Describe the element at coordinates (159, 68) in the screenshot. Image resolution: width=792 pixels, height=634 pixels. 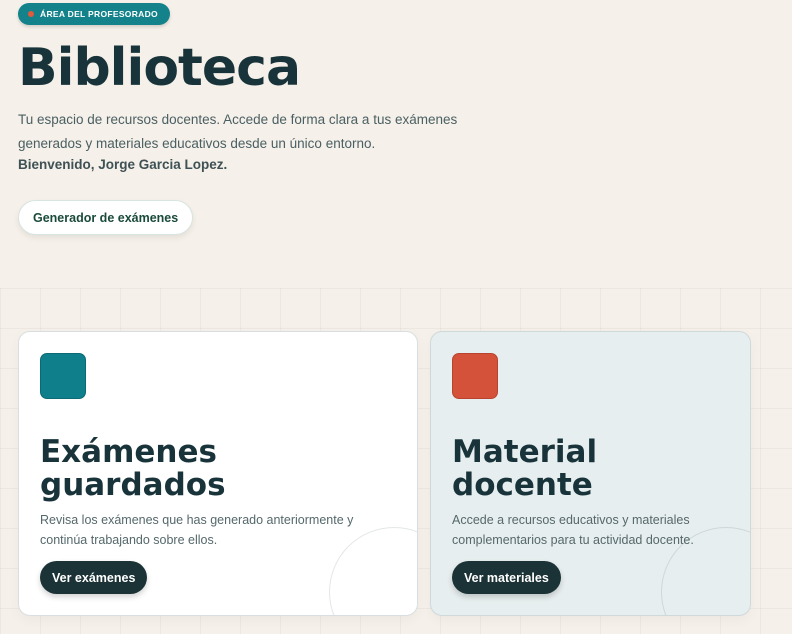
I see `page-title: Biblioteca` at that location.